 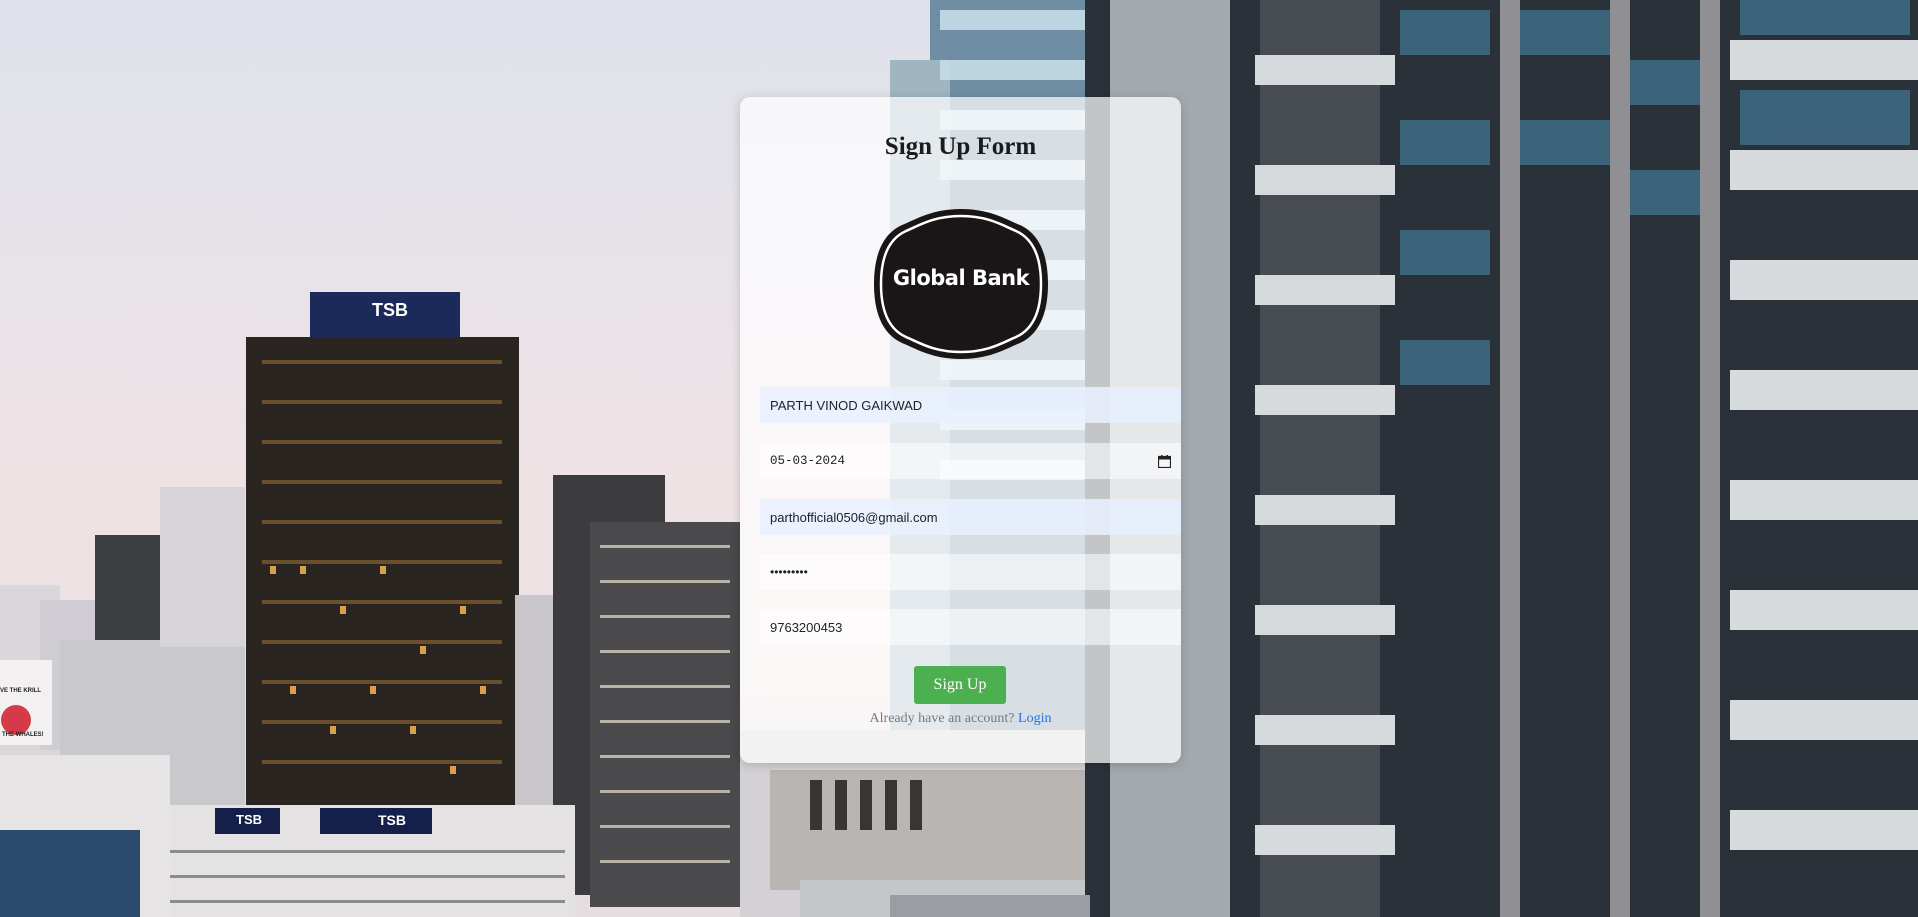 What do you see at coordinates (970, 517) in the screenshot?
I see `email-input: parthofficial0506@gmail.com` at bounding box center [970, 517].